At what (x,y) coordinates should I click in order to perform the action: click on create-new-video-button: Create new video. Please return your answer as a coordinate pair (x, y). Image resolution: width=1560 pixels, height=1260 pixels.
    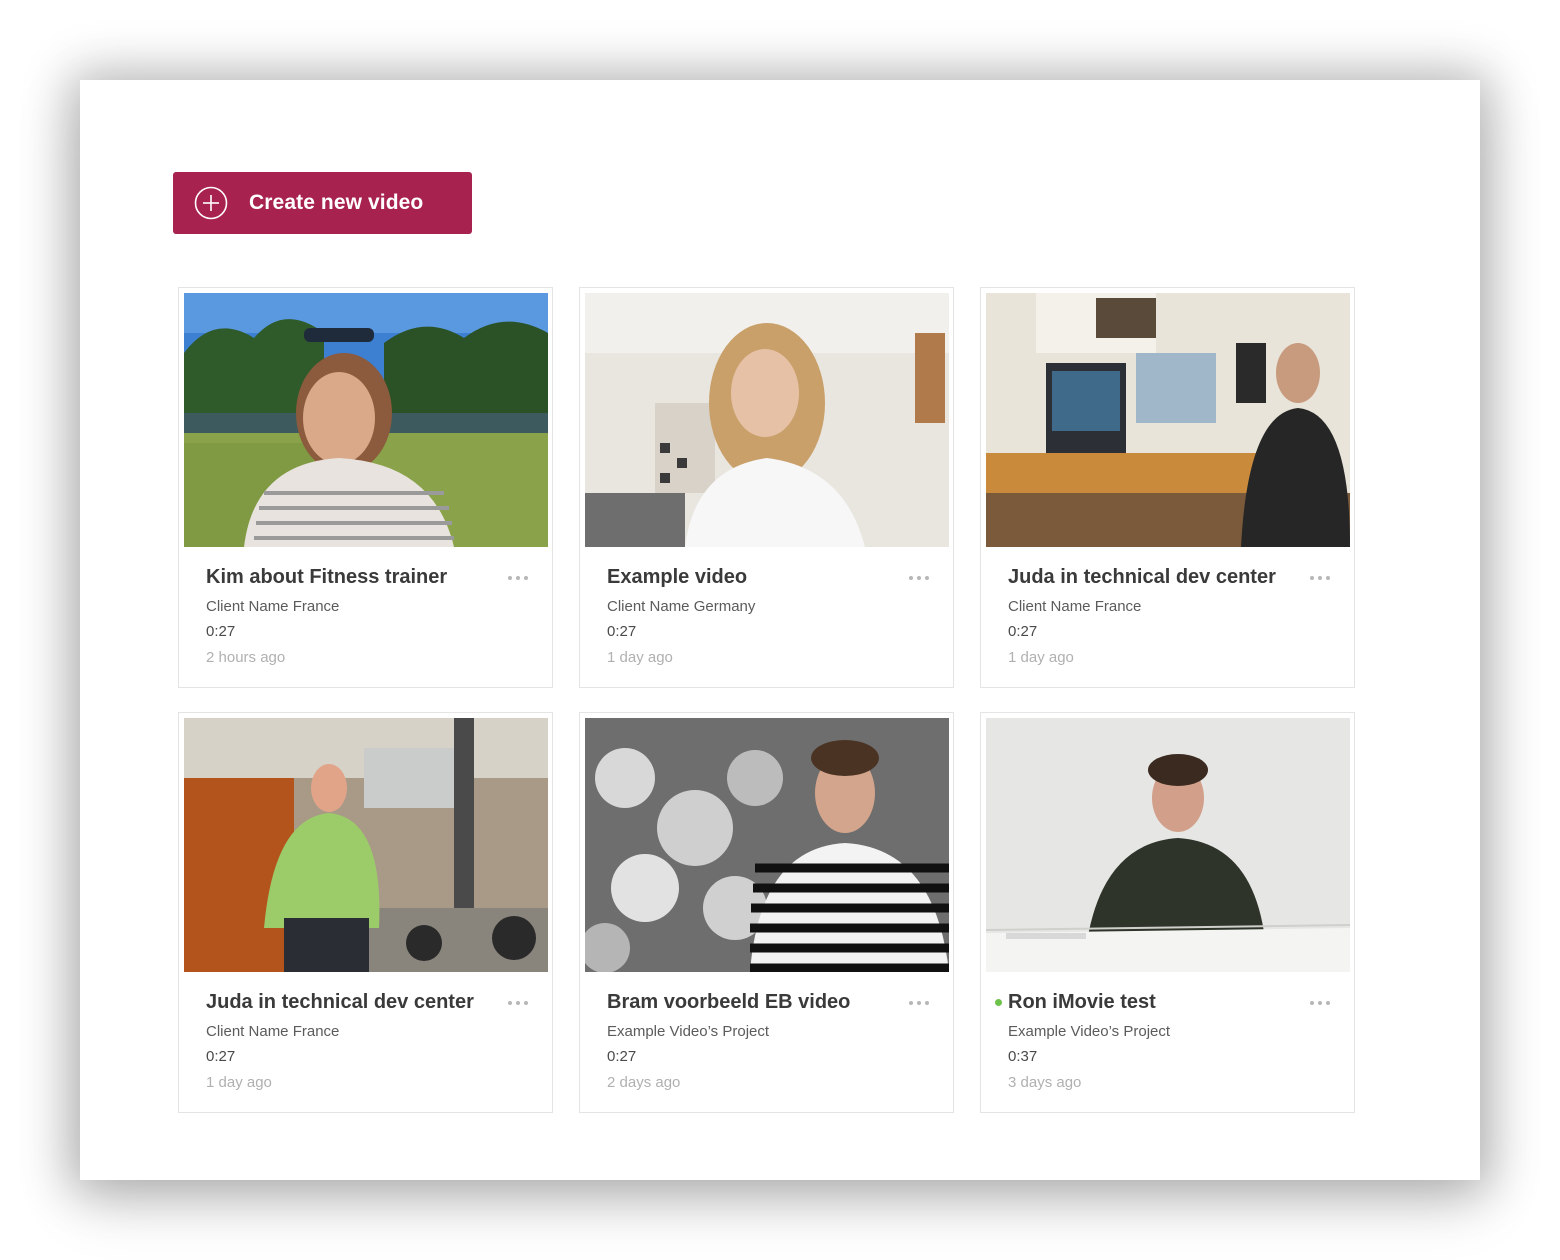
    Looking at the image, I should click on (322, 203).